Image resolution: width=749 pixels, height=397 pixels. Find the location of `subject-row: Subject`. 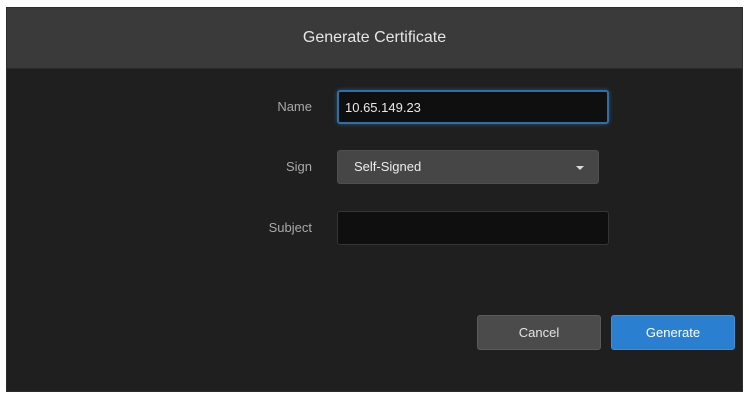

subject-row: Subject is located at coordinates (374, 228).